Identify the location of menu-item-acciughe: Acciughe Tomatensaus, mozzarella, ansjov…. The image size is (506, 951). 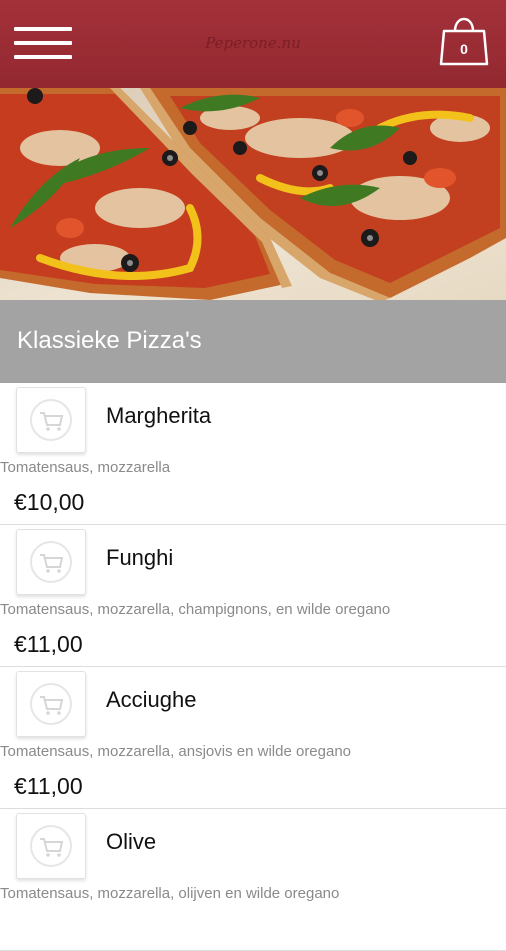
(253, 738).